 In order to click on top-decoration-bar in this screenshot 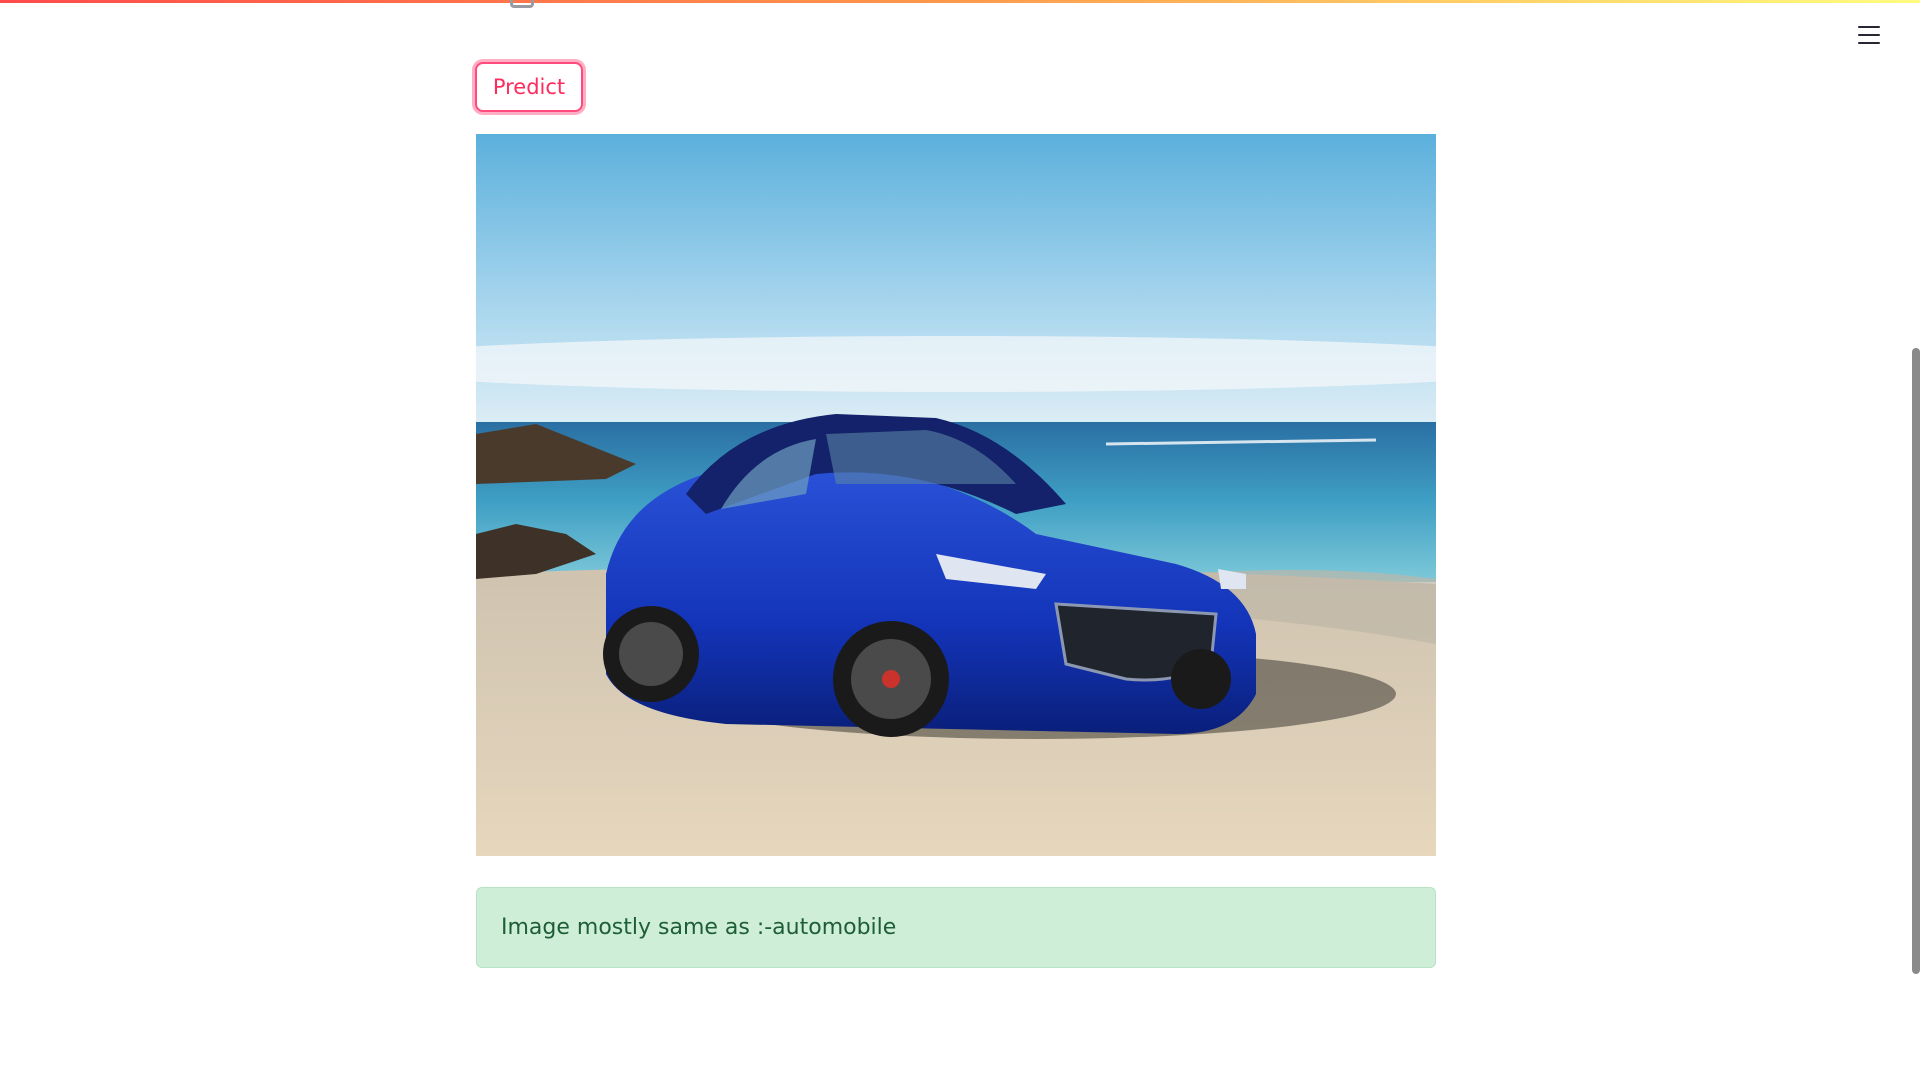, I will do `click(960, 1)`.